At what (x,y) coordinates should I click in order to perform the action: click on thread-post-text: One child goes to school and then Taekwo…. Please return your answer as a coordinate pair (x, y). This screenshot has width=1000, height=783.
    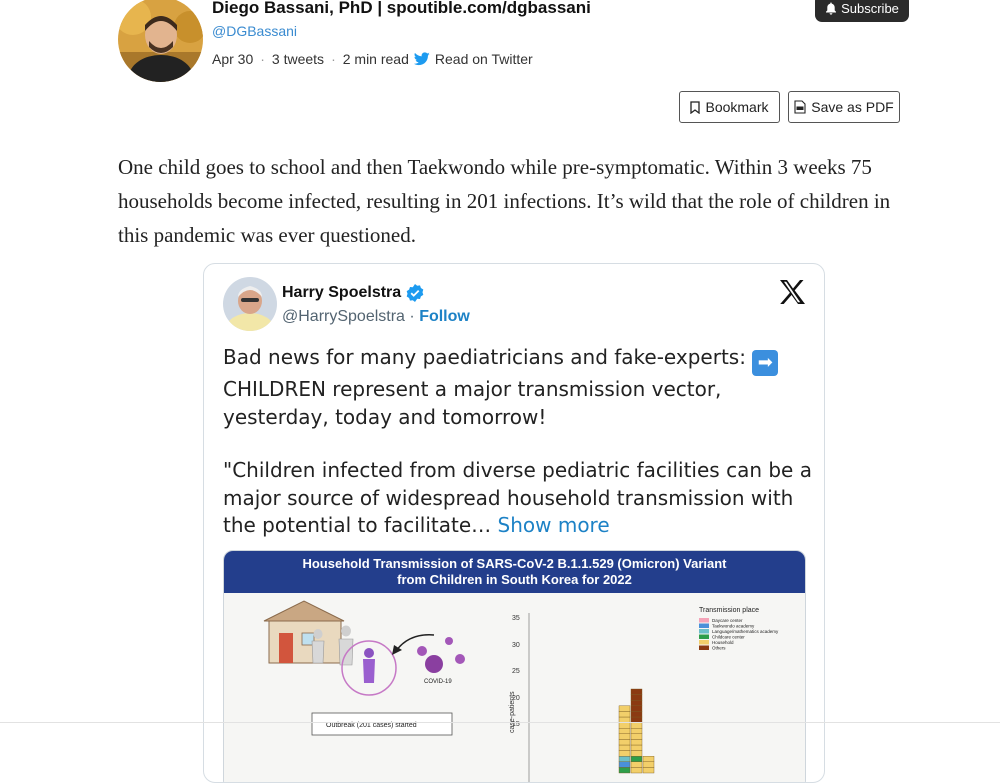
    Looking at the image, I should click on (504, 201).